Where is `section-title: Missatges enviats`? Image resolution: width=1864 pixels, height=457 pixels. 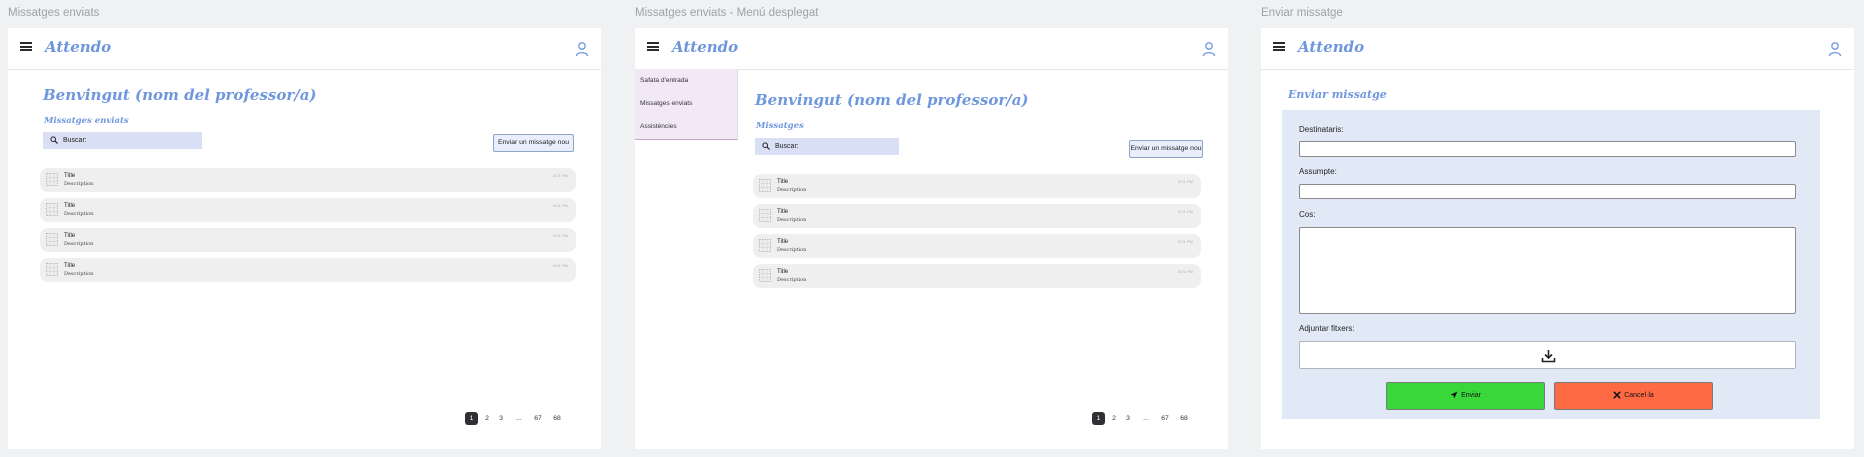
section-title: Missatges enviats is located at coordinates (86, 121).